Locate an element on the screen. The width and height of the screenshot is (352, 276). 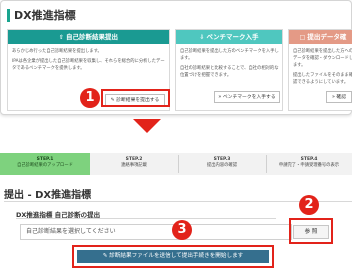
step-1: STEP.1 自己診断結果のアップロード is located at coordinates (45, 164).